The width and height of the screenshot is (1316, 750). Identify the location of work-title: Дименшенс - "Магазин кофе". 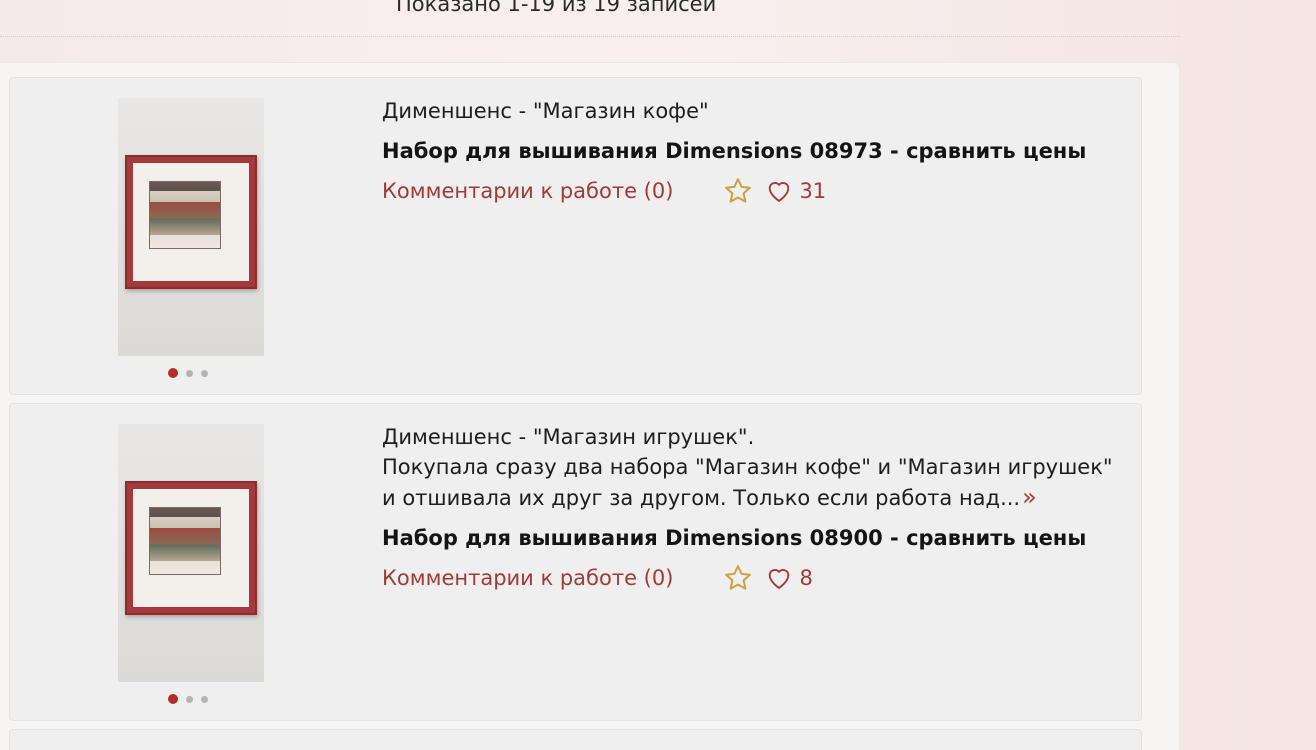
(752, 111).